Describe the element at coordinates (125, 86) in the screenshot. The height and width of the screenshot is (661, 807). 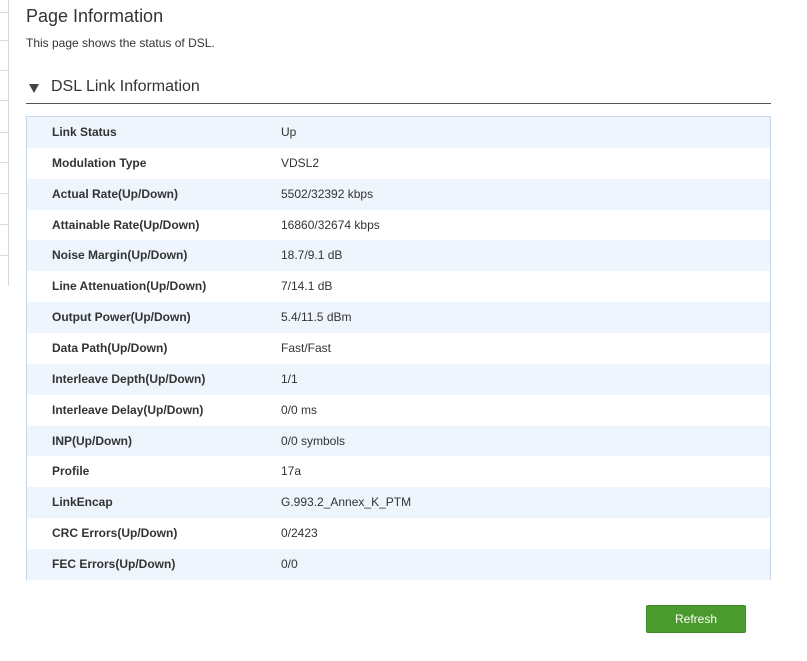
I see `section-title: DSL Link Information` at that location.